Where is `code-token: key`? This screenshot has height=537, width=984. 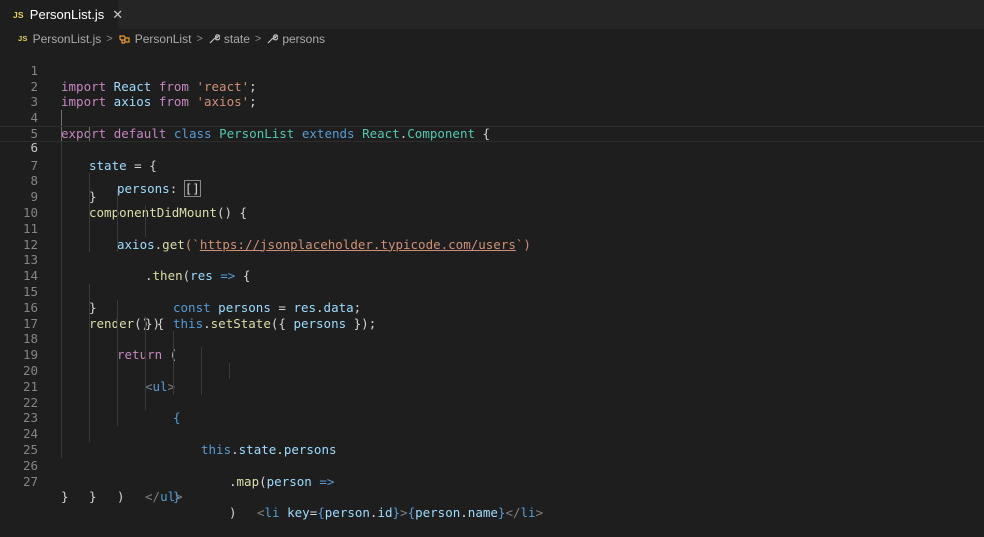
code-token: key is located at coordinates (298, 513).